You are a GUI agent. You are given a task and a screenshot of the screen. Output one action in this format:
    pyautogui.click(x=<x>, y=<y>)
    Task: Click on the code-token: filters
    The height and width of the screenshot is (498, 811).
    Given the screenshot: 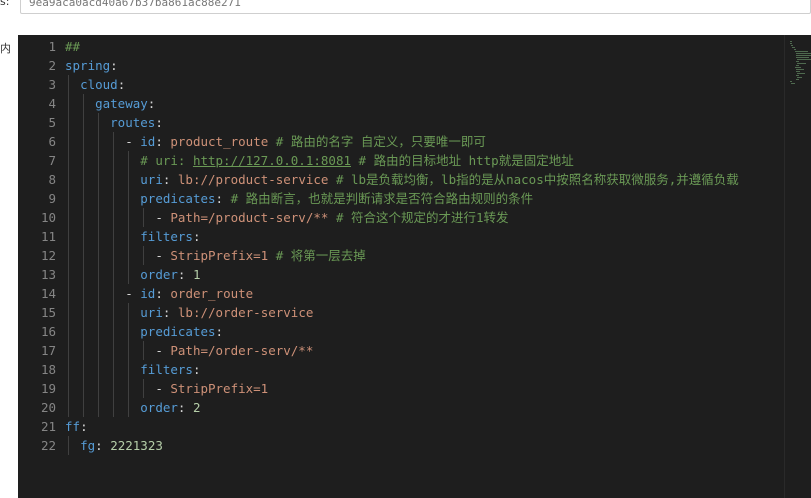 What is the action you would take?
    pyautogui.click(x=166, y=369)
    